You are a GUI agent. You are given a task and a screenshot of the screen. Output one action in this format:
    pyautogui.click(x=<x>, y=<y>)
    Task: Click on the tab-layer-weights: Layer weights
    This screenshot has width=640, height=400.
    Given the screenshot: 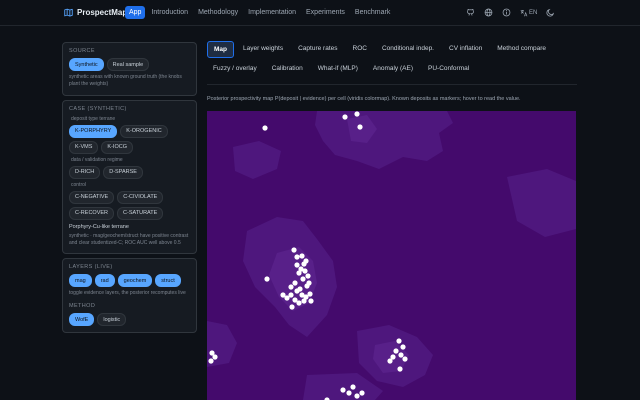 What is the action you would take?
    pyautogui.click(x=263, y=49)
    